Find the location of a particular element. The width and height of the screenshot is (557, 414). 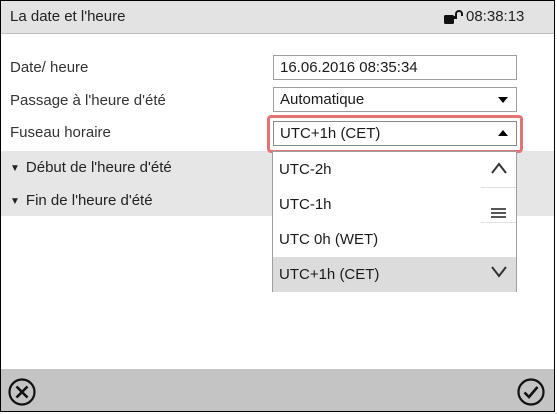

lock-icon is located at coordinates (453, 17).